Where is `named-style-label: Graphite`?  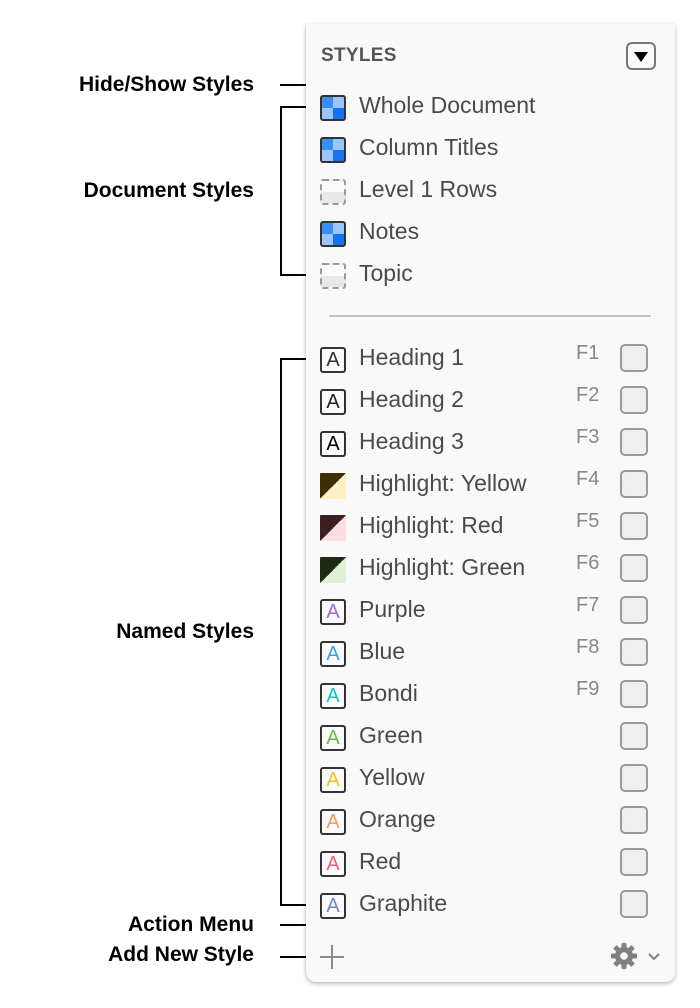
named-style-label: Graphite is located at coordinates (403, 903).